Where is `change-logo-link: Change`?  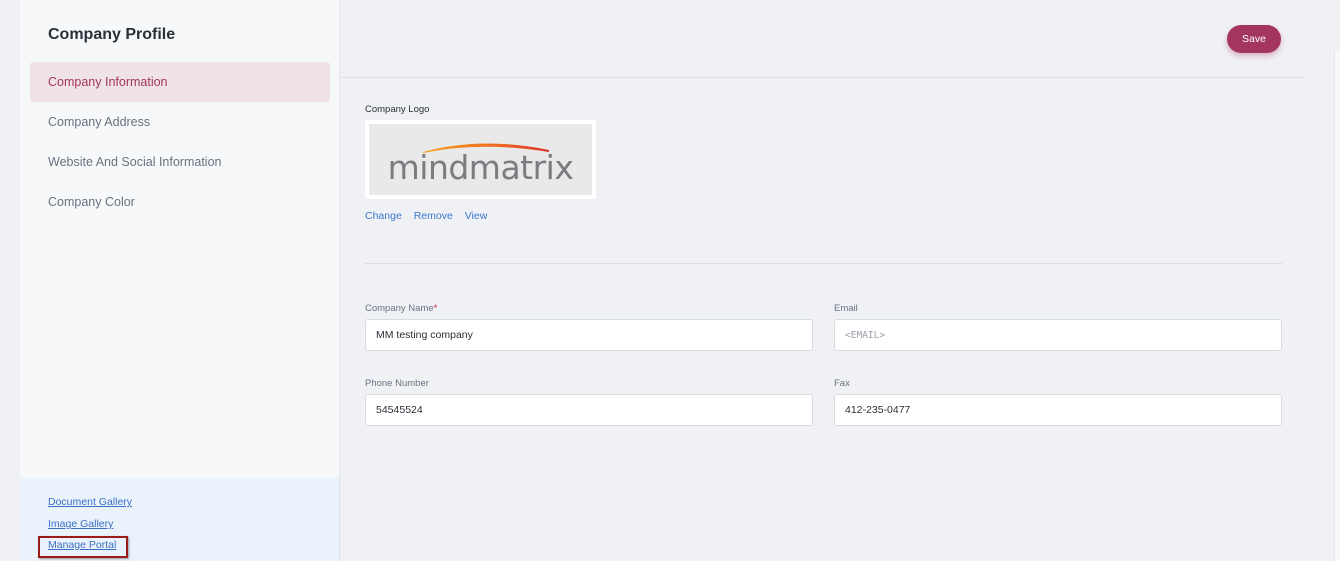 change-logo-link: Change is located at coordinates (383, 216).